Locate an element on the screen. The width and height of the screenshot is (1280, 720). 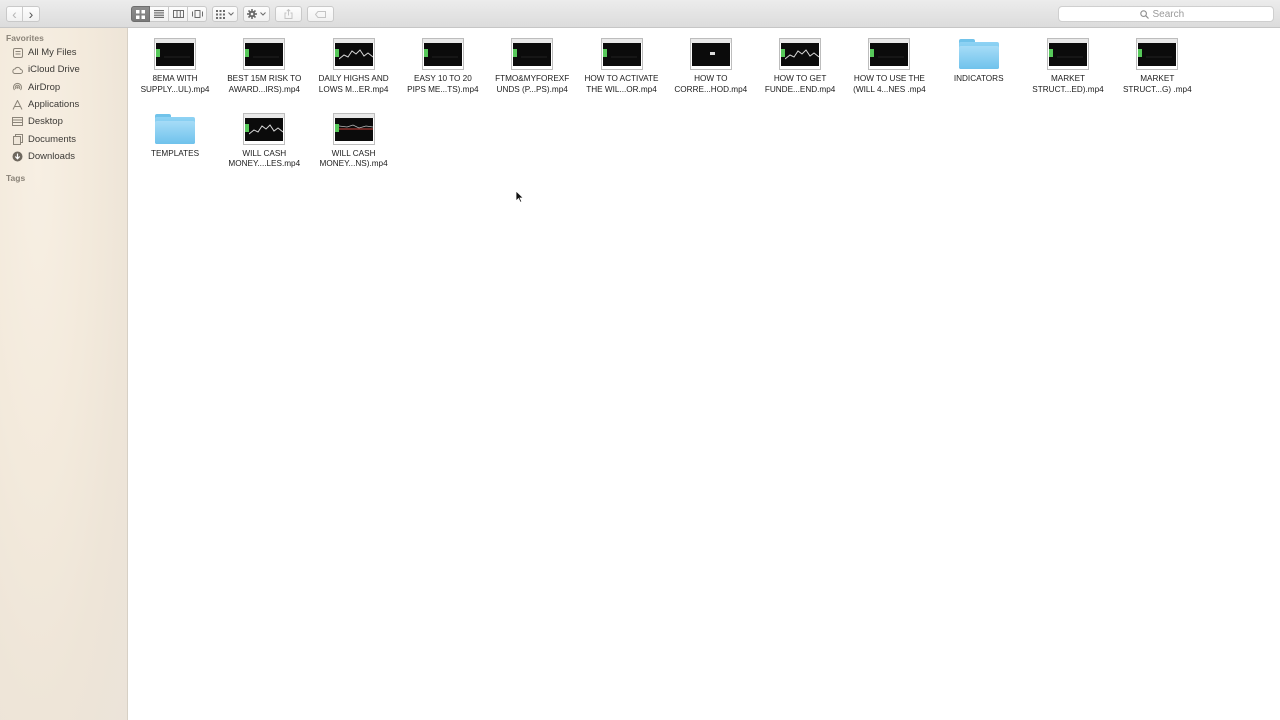
file-item: DAILY HIGHS AND LOWS M...ER.mp4 is located at coordinates (354, 63).